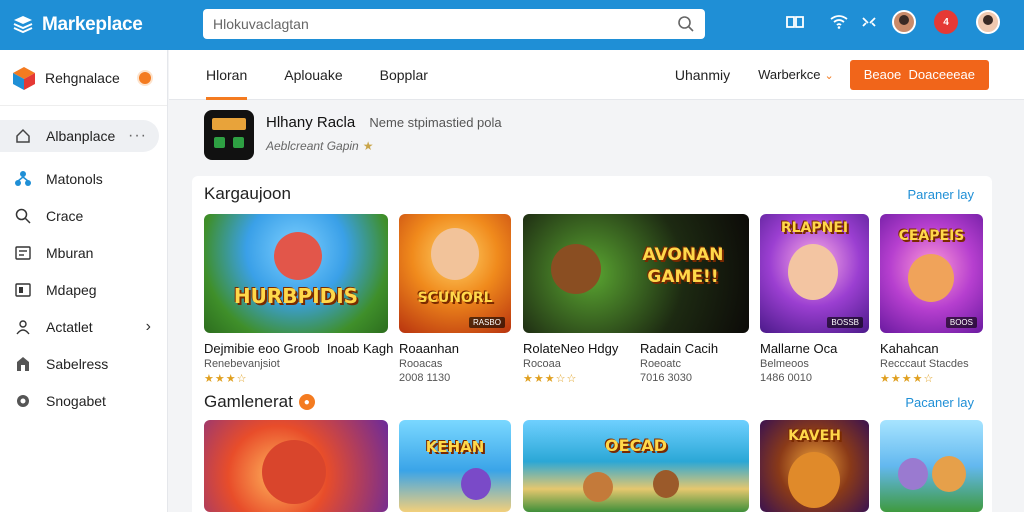 Image resolution: width=1024 pixels, height=512 pixels. I want to click on app-card-title: Dejmibie eoo Groob Inoab Kagh, so click(299, 348).